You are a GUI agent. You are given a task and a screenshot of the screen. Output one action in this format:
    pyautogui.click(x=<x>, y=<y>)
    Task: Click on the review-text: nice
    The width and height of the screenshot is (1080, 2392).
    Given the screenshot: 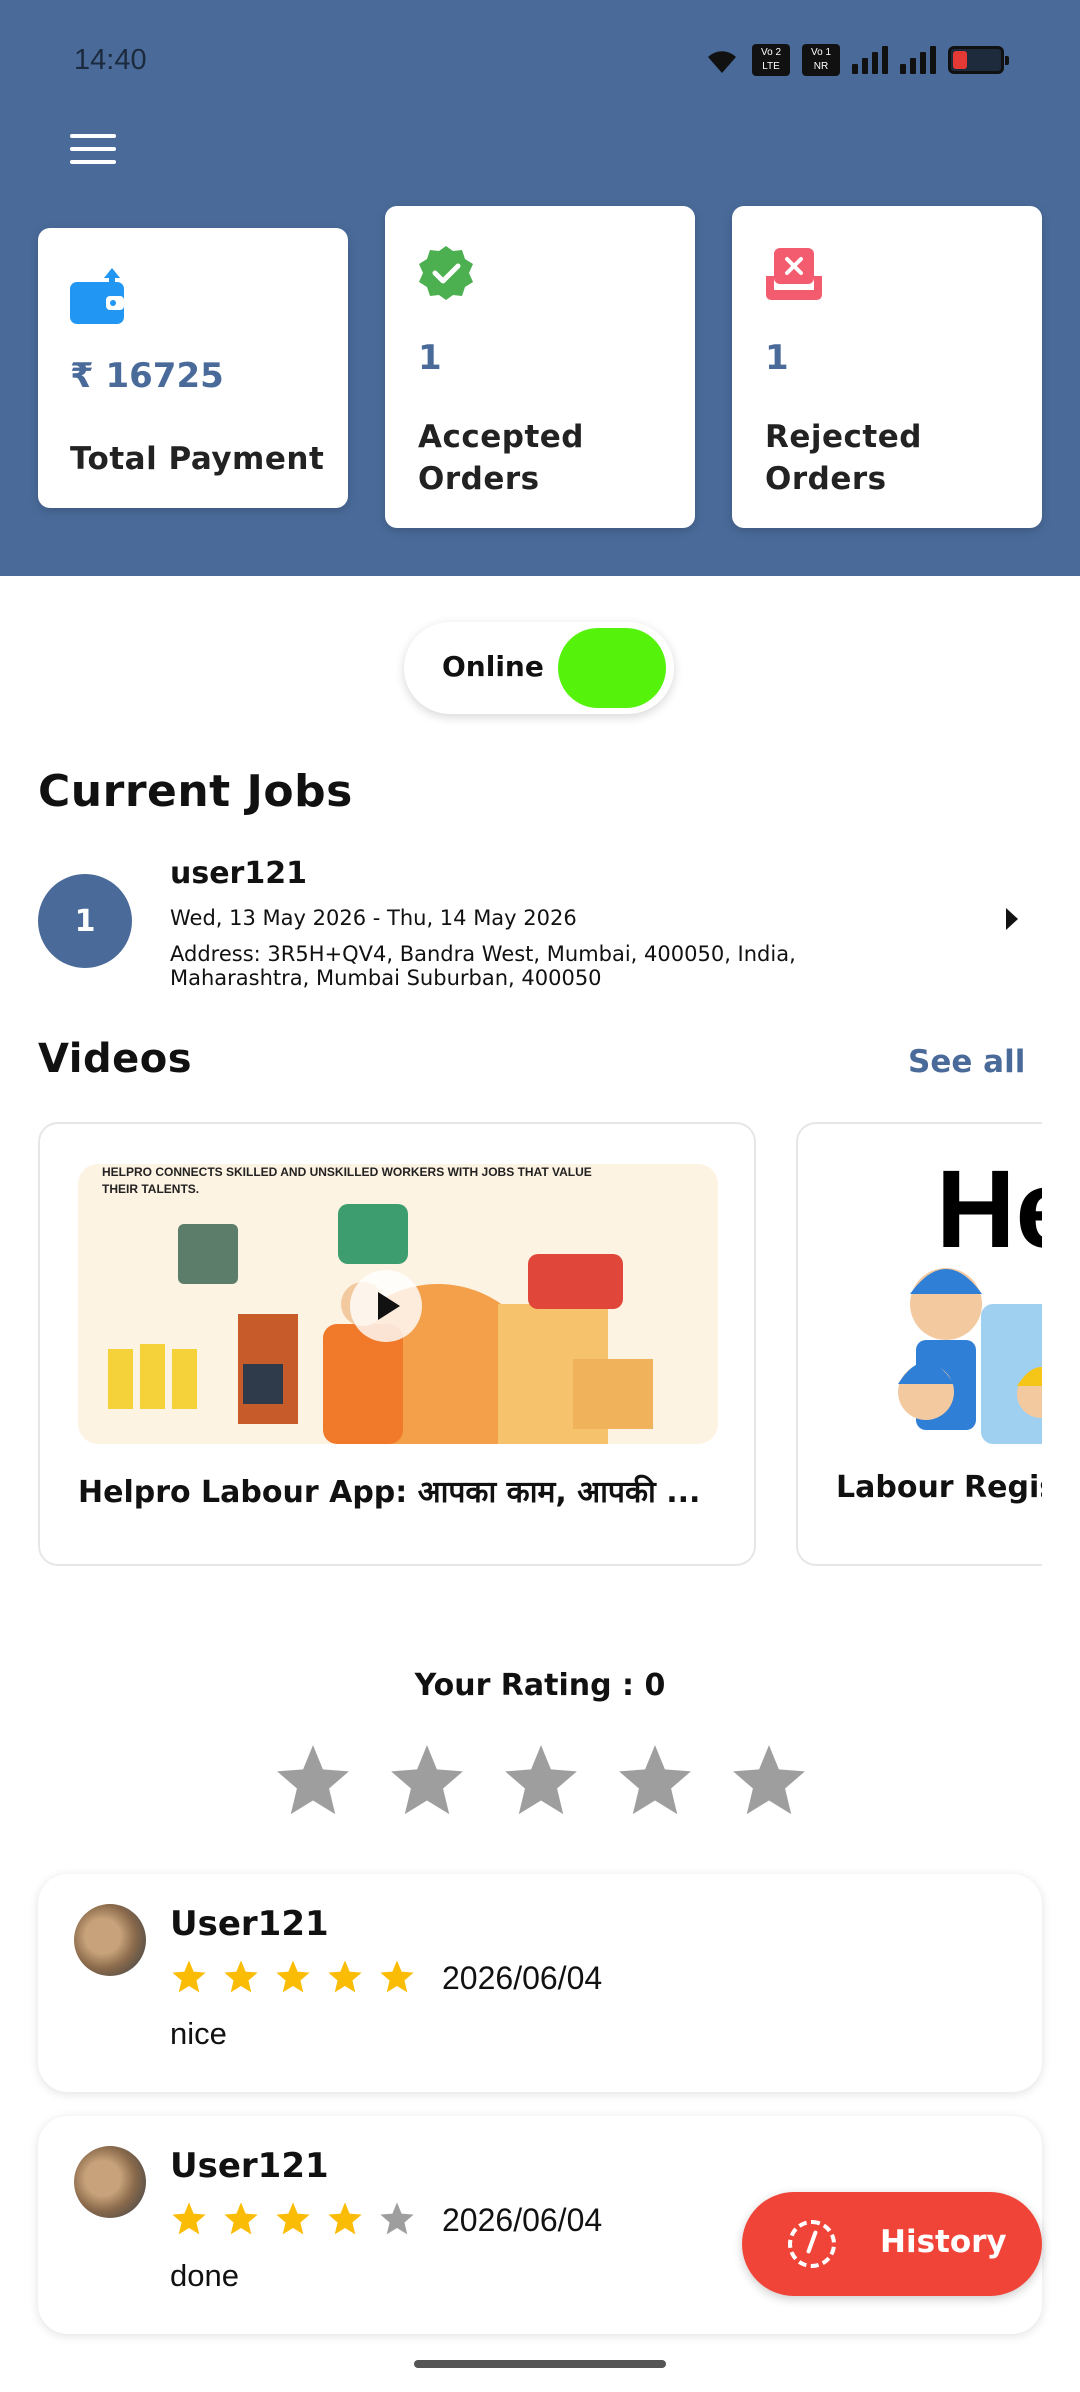 What is the action you would take?
    pyautogui.click(x=198, y=2033)
    